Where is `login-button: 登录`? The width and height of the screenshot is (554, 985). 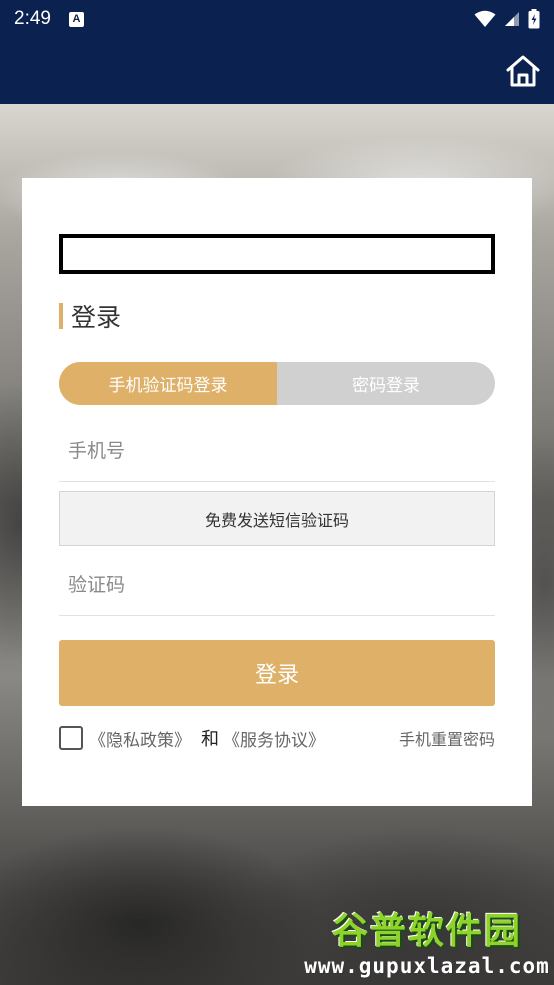
login-button: 登录 is located at coordinates (277, 673).